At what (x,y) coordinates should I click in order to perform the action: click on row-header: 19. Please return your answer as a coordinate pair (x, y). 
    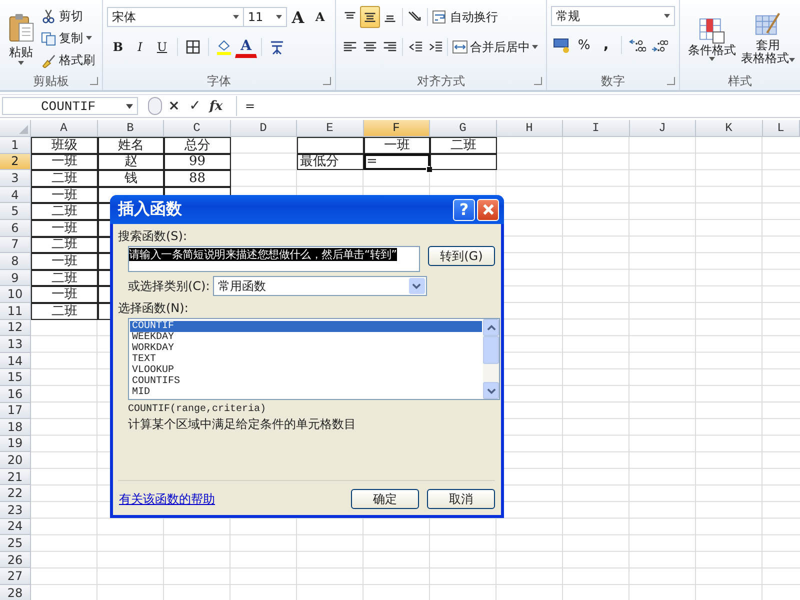
    Looking at the image, I should click on (15, 444).